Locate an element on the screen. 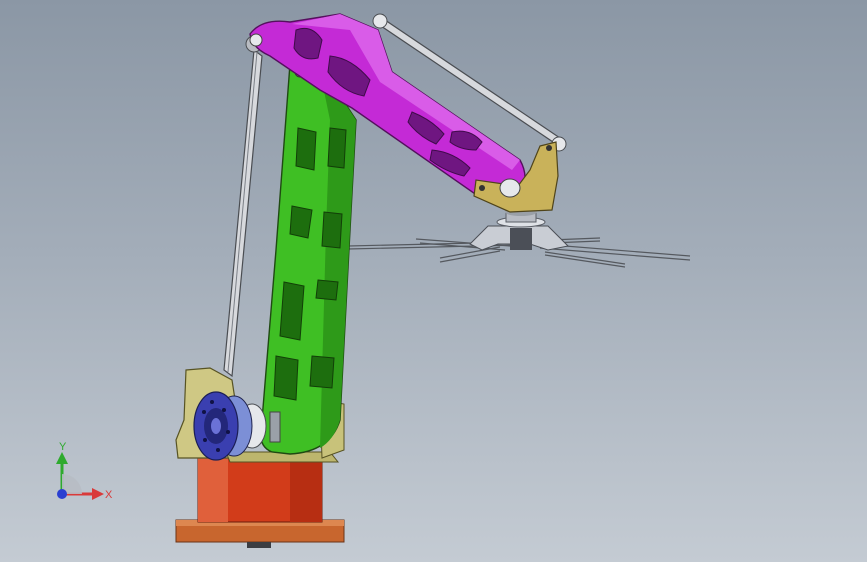 The width and height of the screenshot is (867, 562). axis-triad: Y X is located at coordinates (84, 471).